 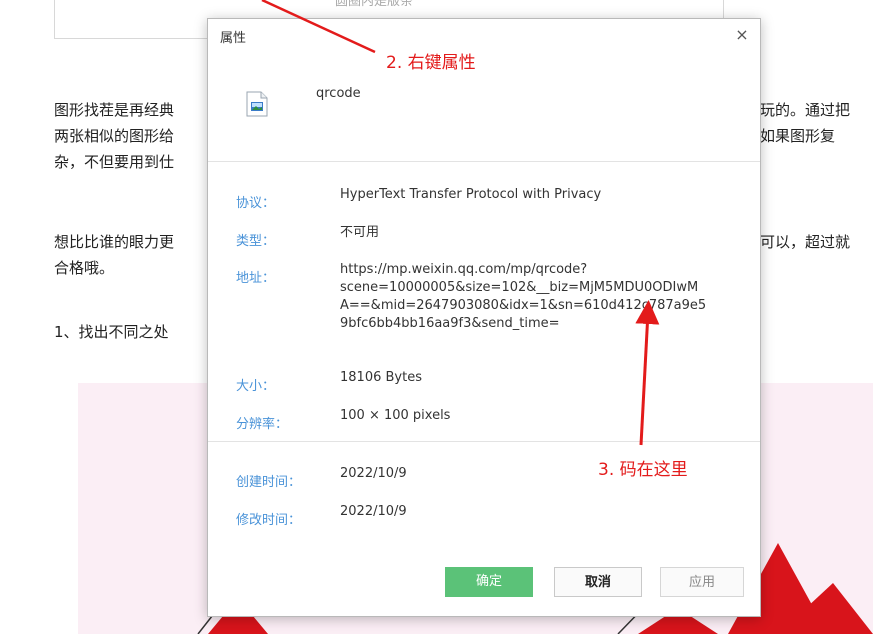 What do you see at coordinates (647, 373) in the screenshot?
I see `arrow-line-step3` at bounding box center [647, 373].